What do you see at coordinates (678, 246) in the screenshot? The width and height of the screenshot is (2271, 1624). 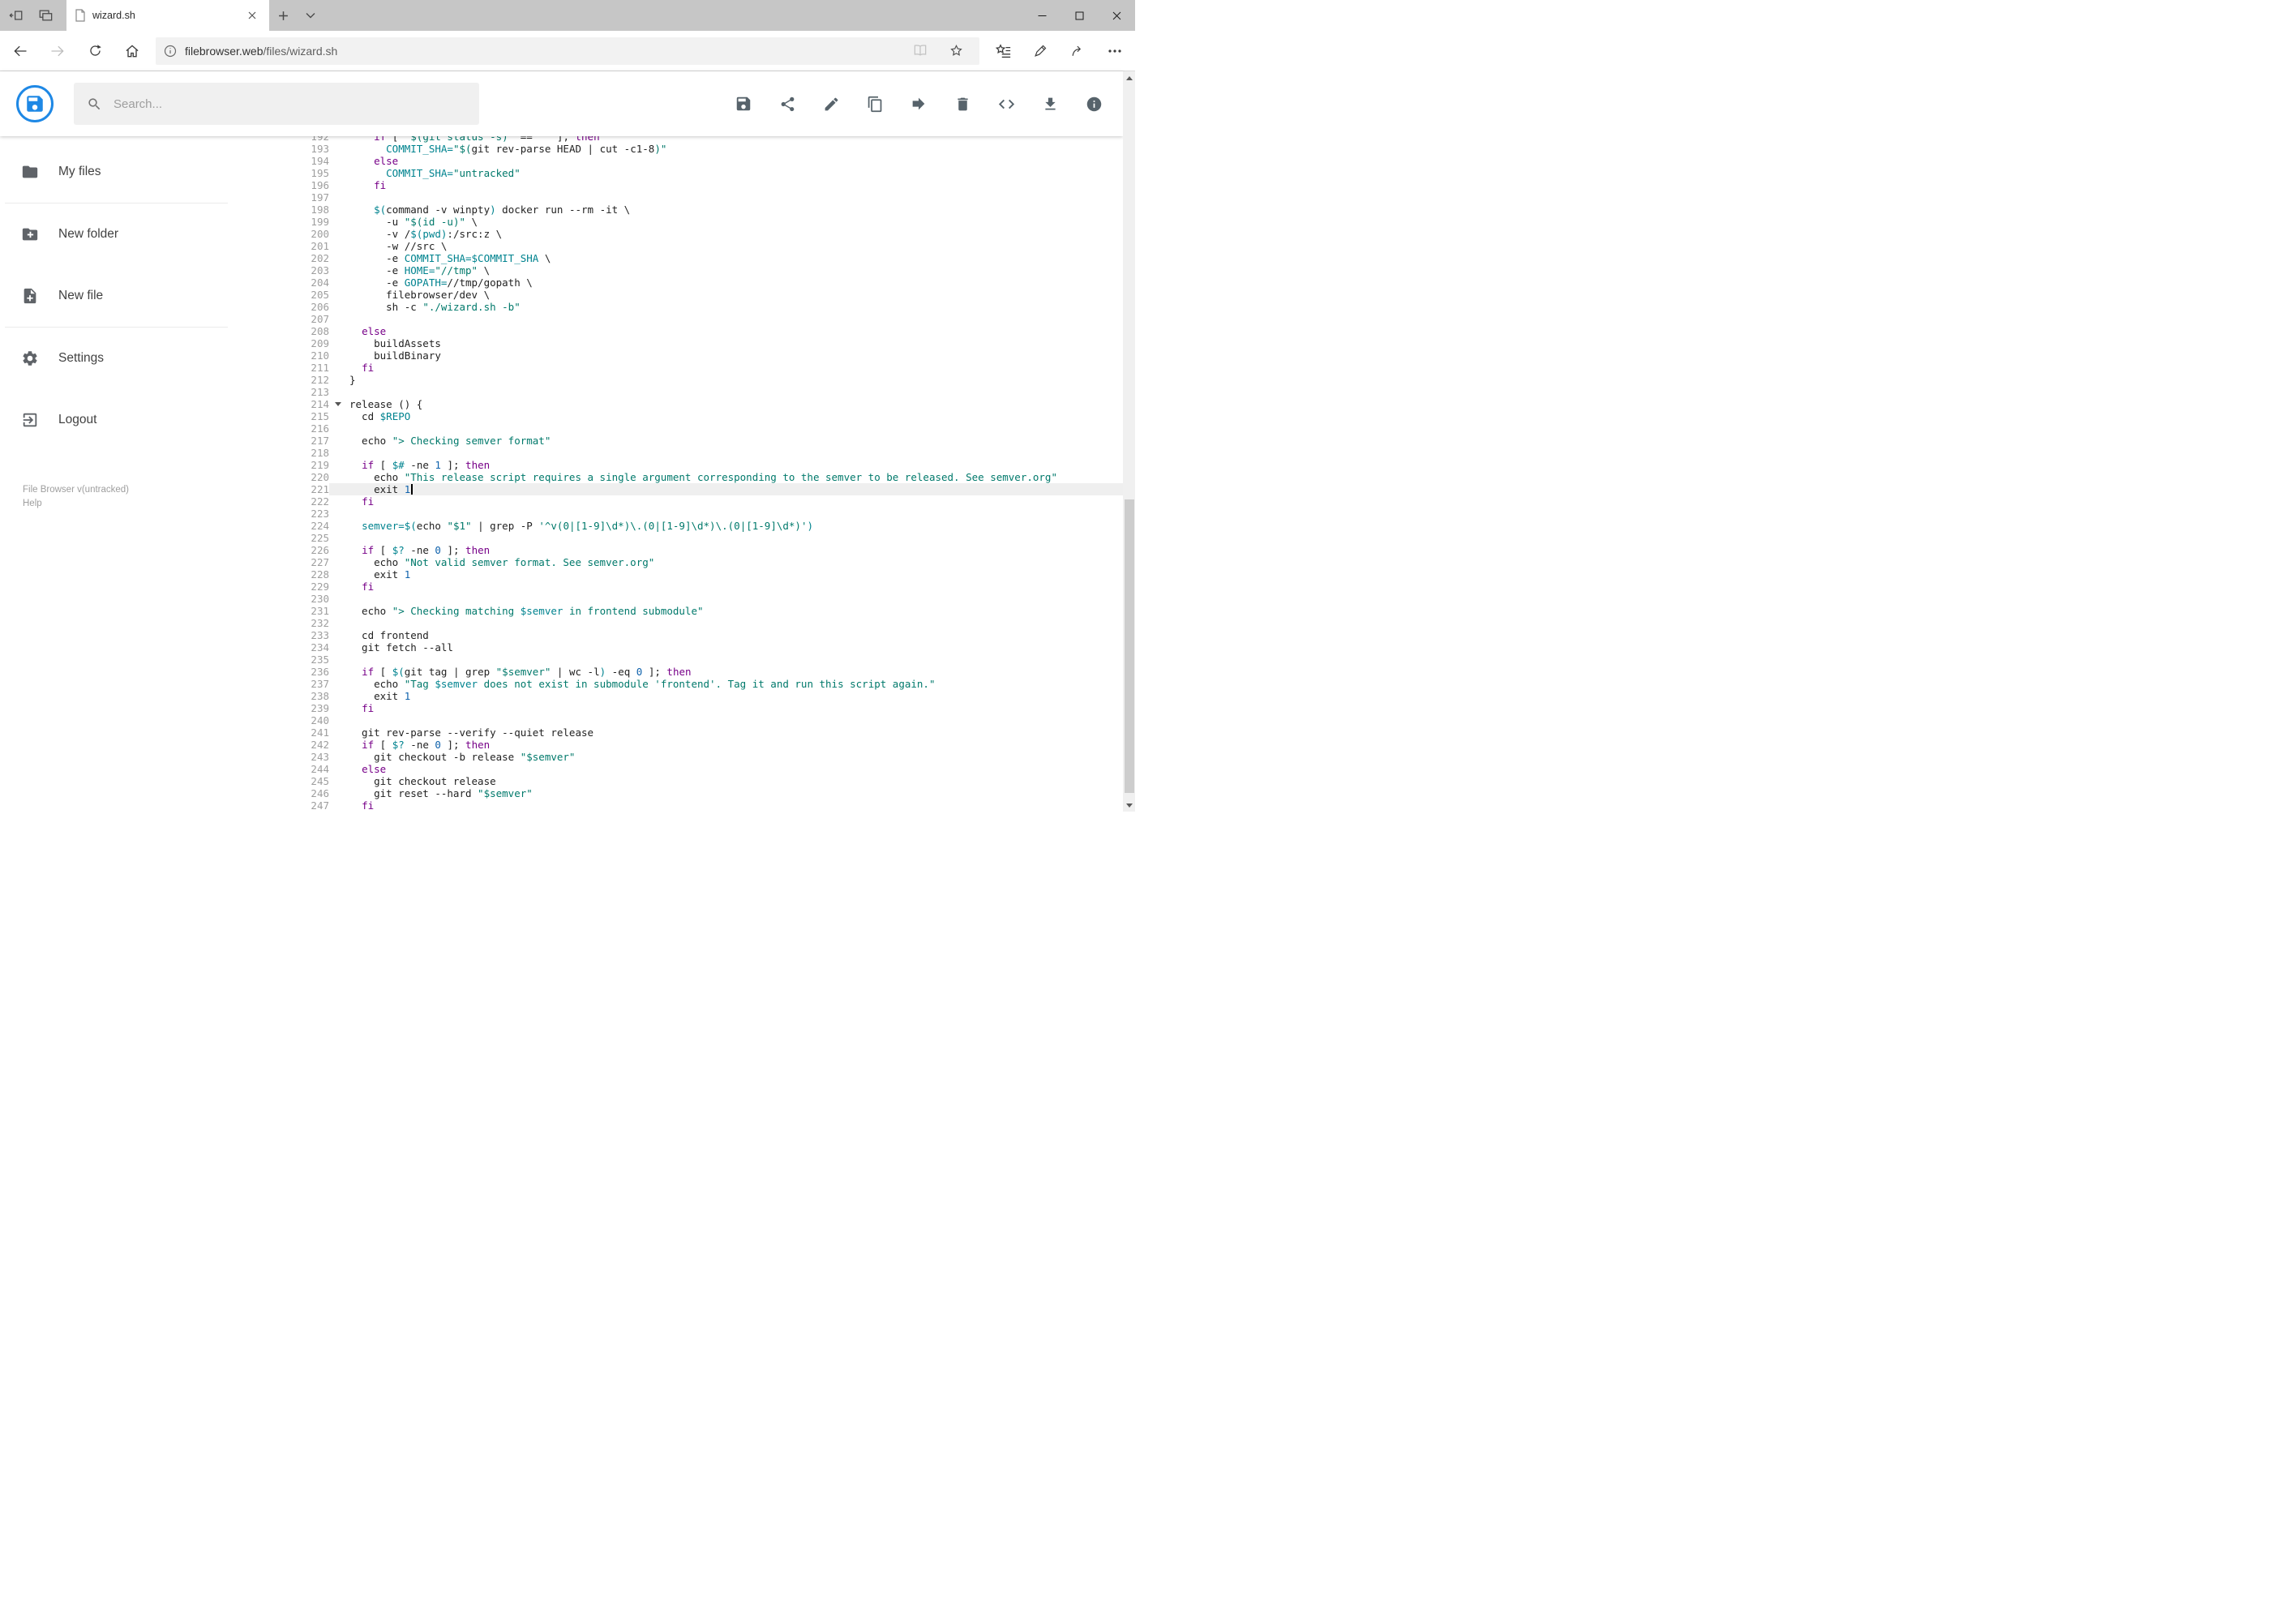 I see `code-line: 201 -w //src \` at bounding box center [678, 246].